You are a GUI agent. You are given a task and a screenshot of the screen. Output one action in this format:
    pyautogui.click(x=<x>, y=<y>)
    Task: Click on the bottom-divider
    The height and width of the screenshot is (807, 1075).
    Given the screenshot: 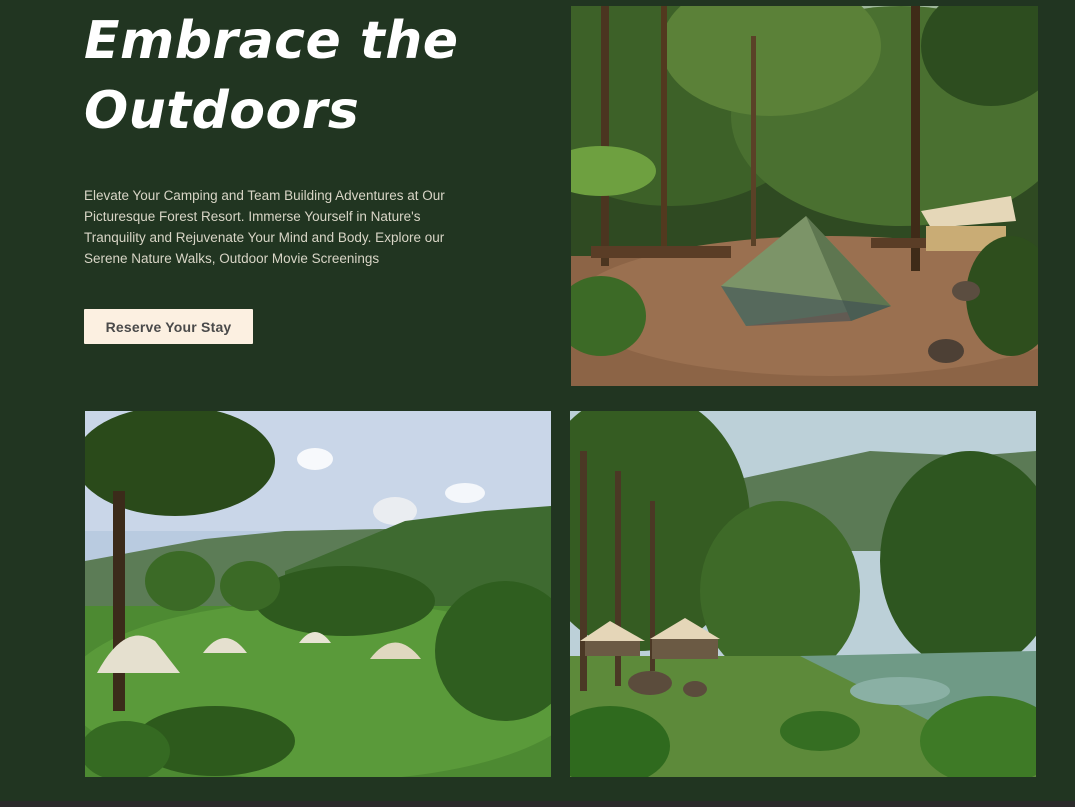 What is the action you would take?
    pyautogui.click(x=537, y=804)
    